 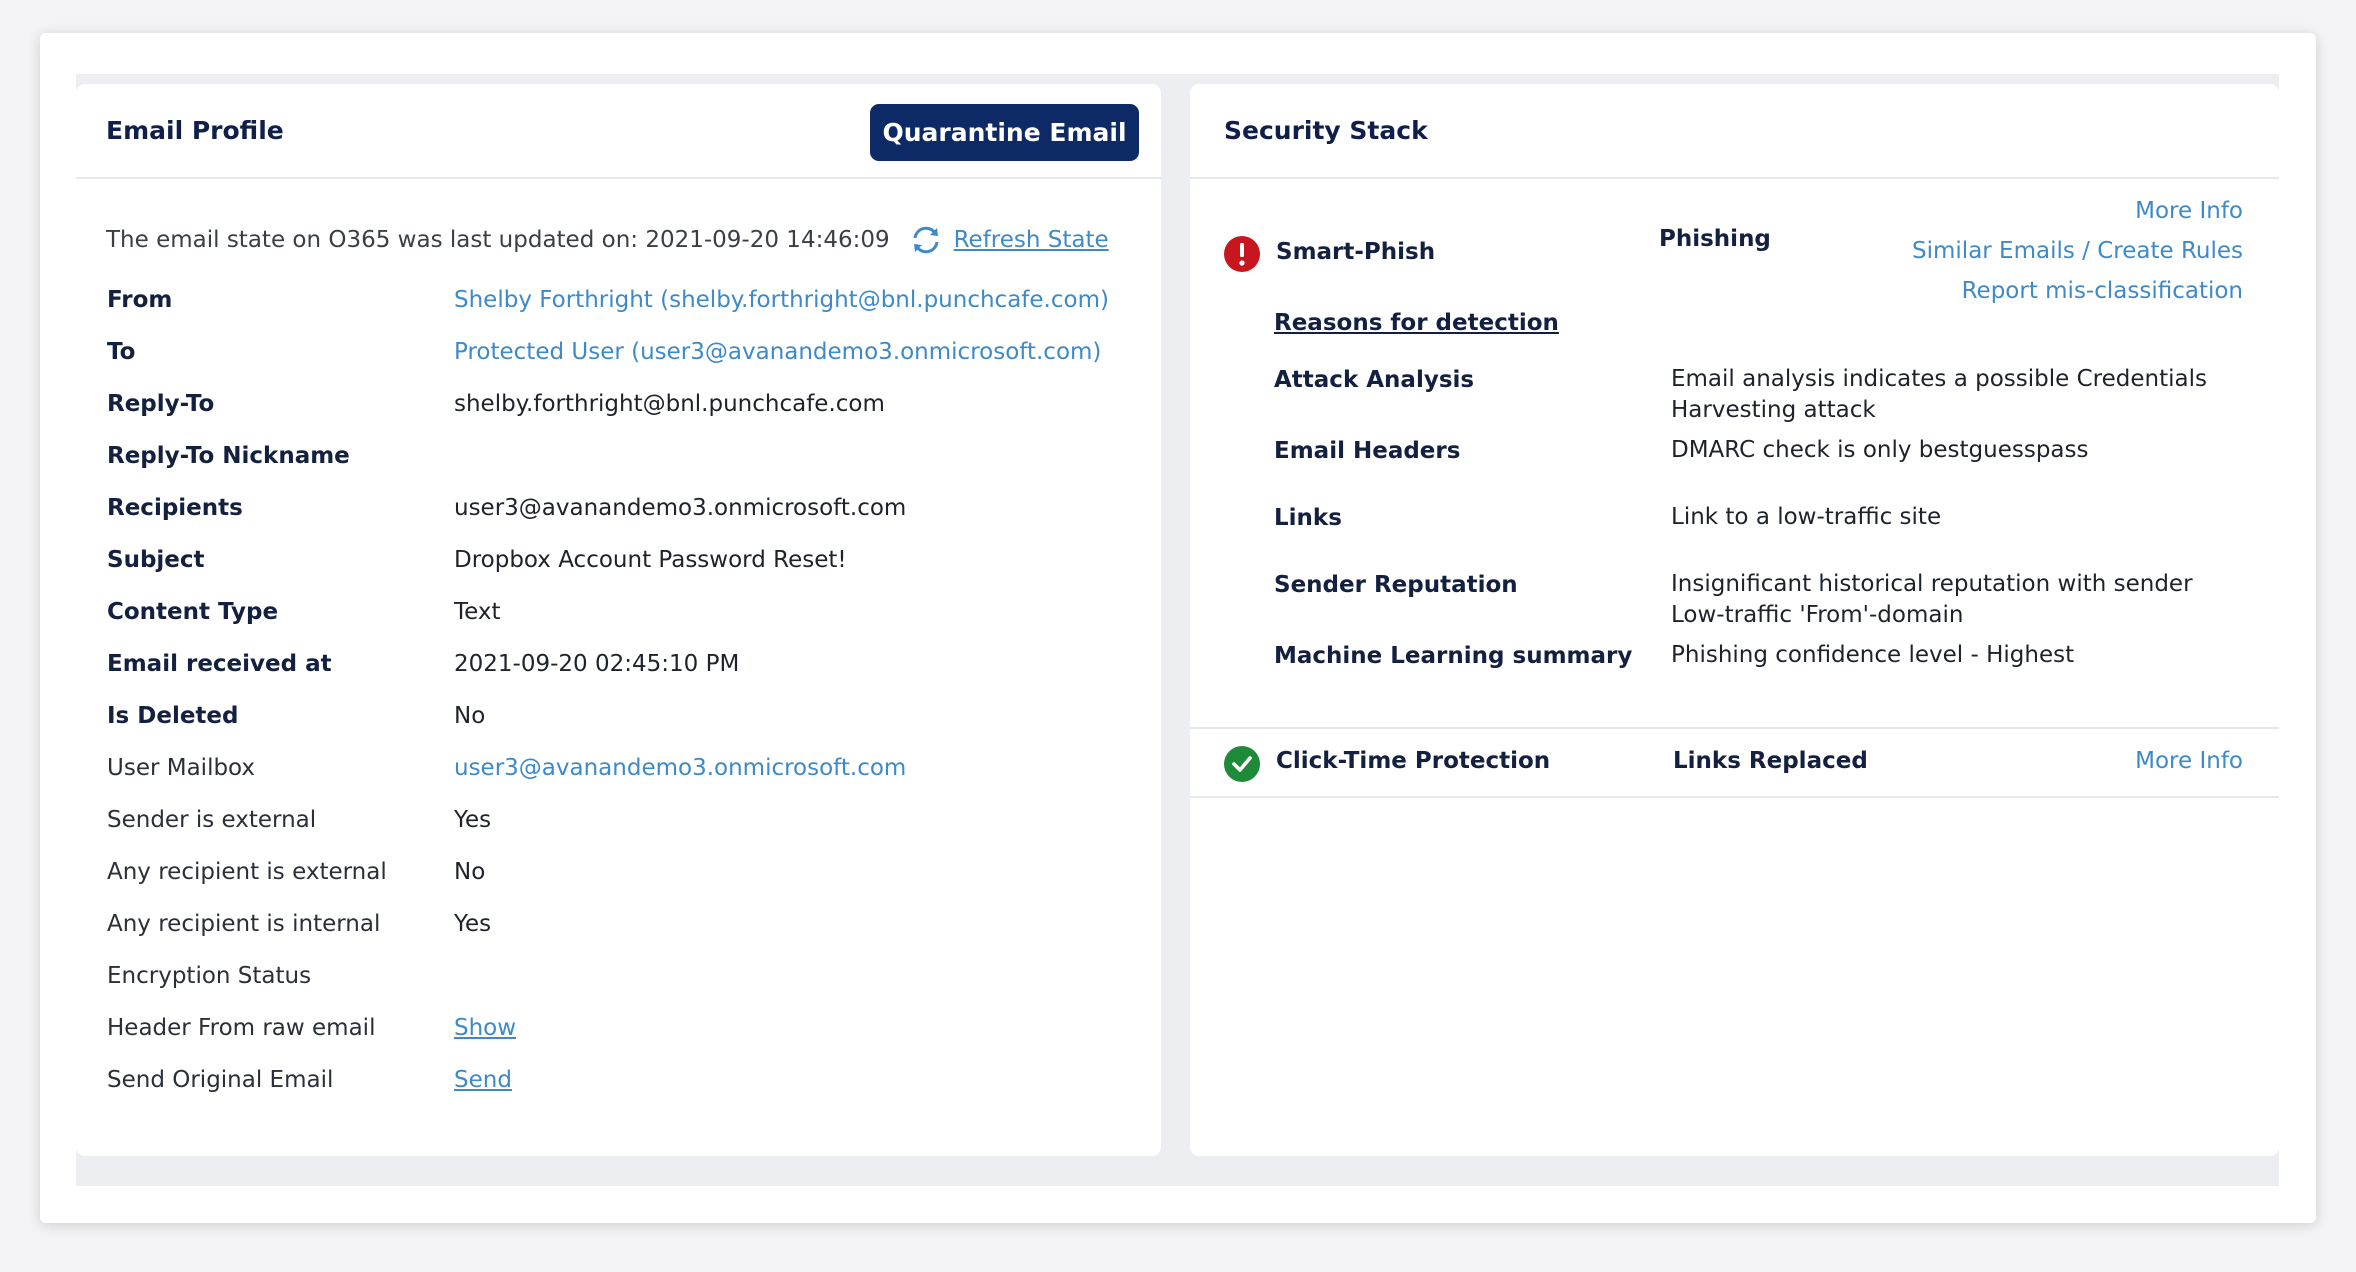 I want to click on smart-phish-more-info-link: More Info, so click(x=2189, y=211).